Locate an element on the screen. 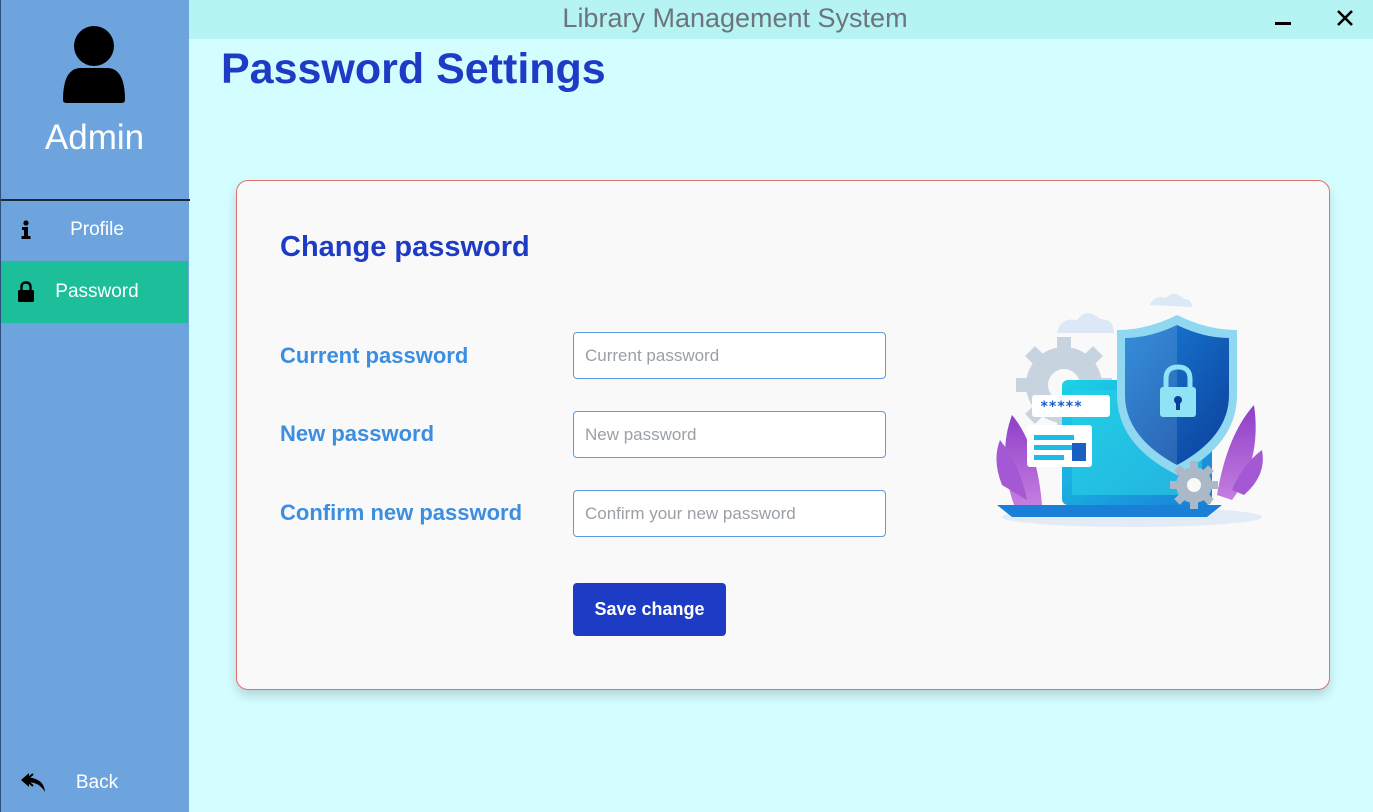 This screenshot has width=1373, height=812. back-label: Back is located at coordinates (97, 782).